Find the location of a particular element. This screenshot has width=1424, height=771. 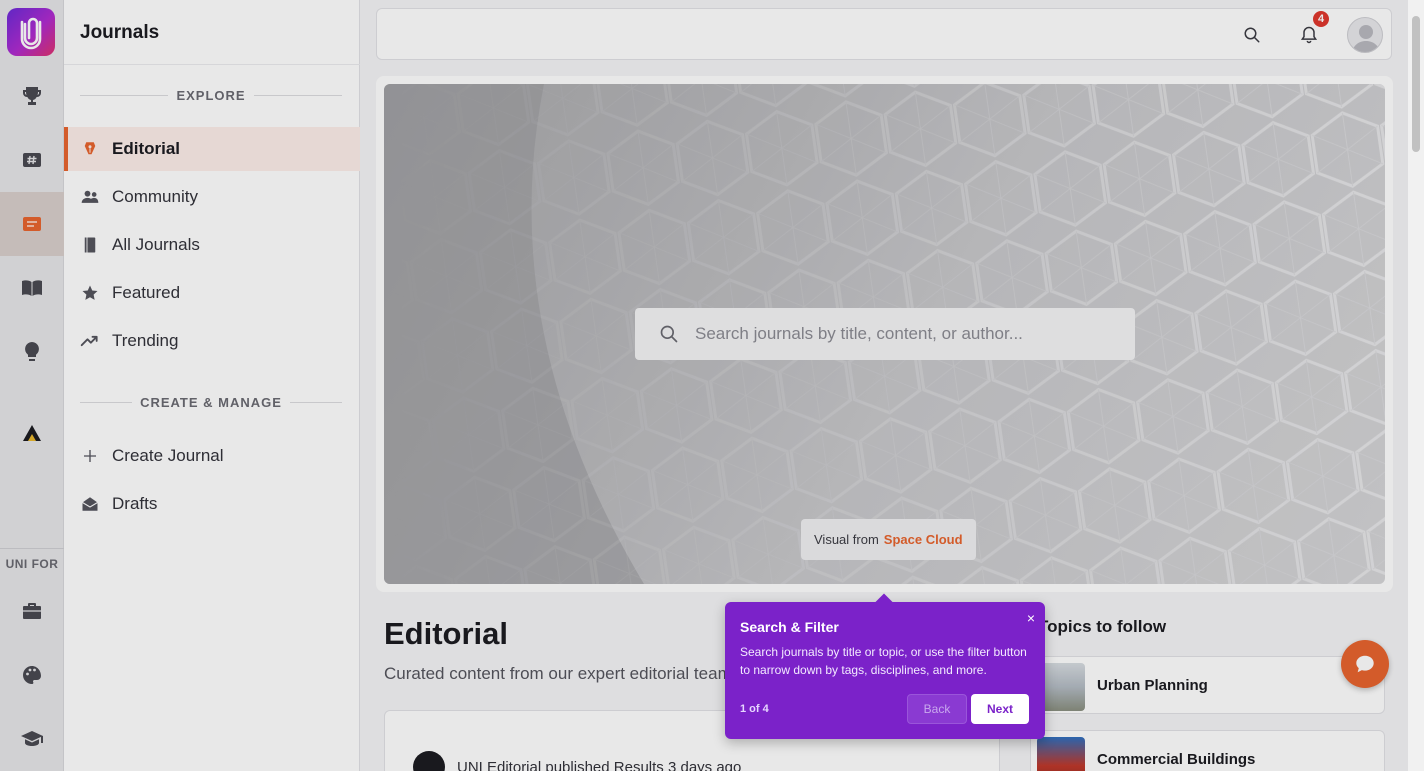

bell-icon is located at coordinates (1309, 35).